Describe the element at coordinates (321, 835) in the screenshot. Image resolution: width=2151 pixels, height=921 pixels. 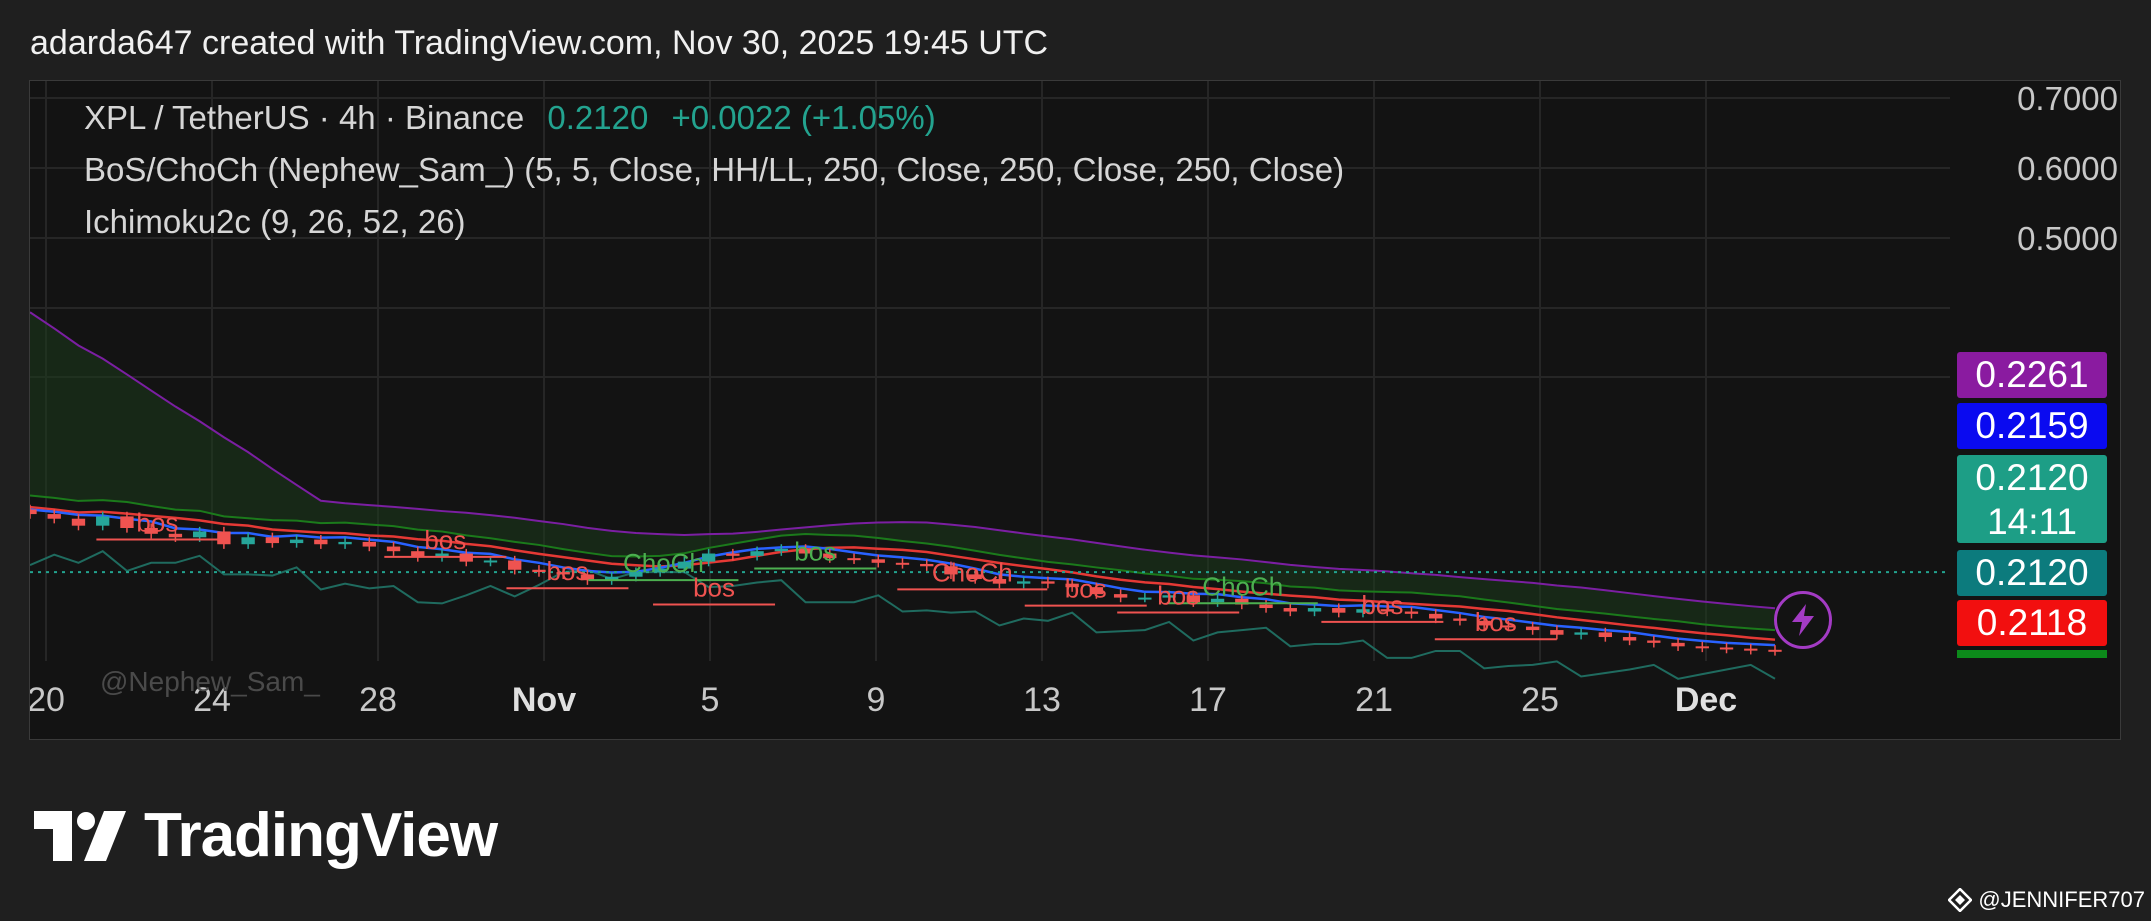
I see `tradingview-wordmark: TradingView` at that location.